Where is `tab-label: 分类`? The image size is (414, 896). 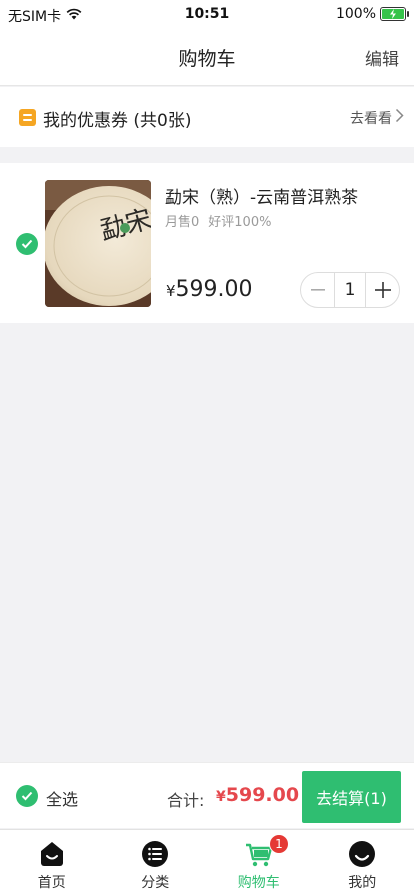
tab-label: 分类 is located at coordinates (155, 883).